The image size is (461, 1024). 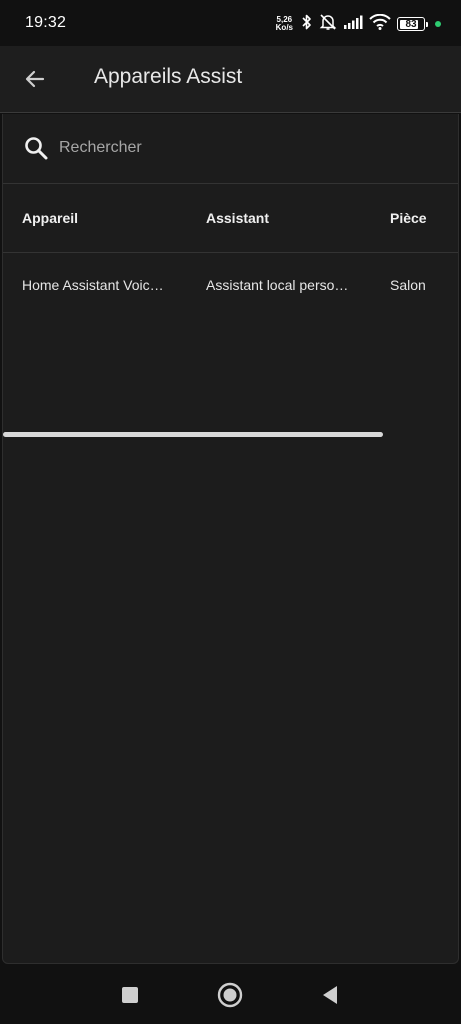 I want to click on privacy-indicator-dot, so click(x=438, y=24).